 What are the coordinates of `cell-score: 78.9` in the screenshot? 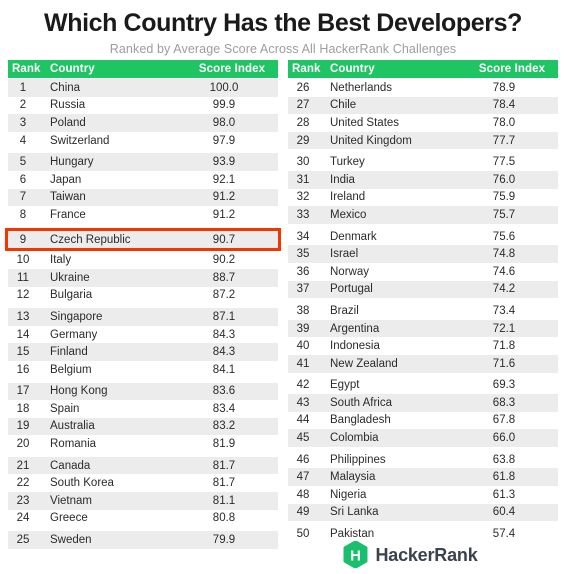 It's located at (504, 87).